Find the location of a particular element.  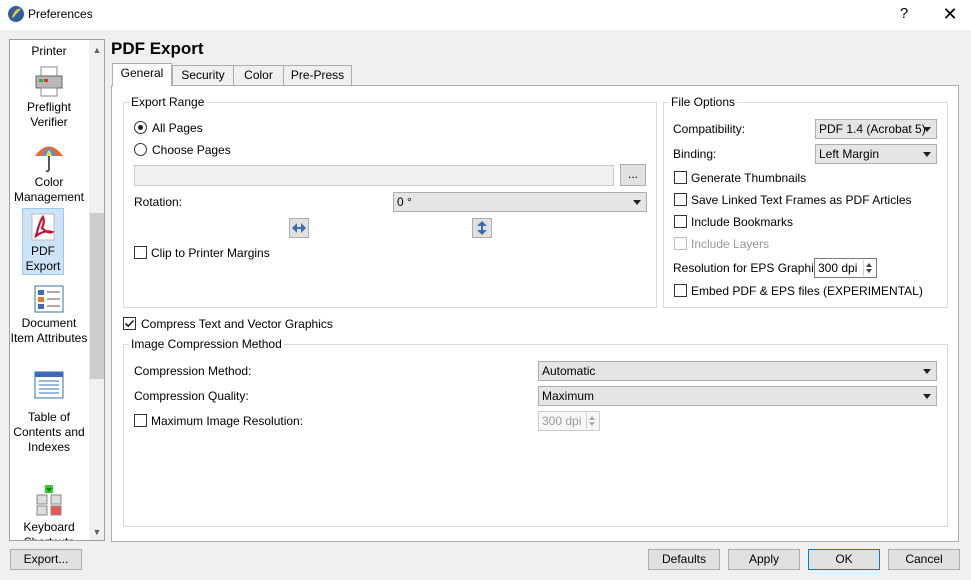

include-bookmarks-checkbox is located at coordinates (680, 221).